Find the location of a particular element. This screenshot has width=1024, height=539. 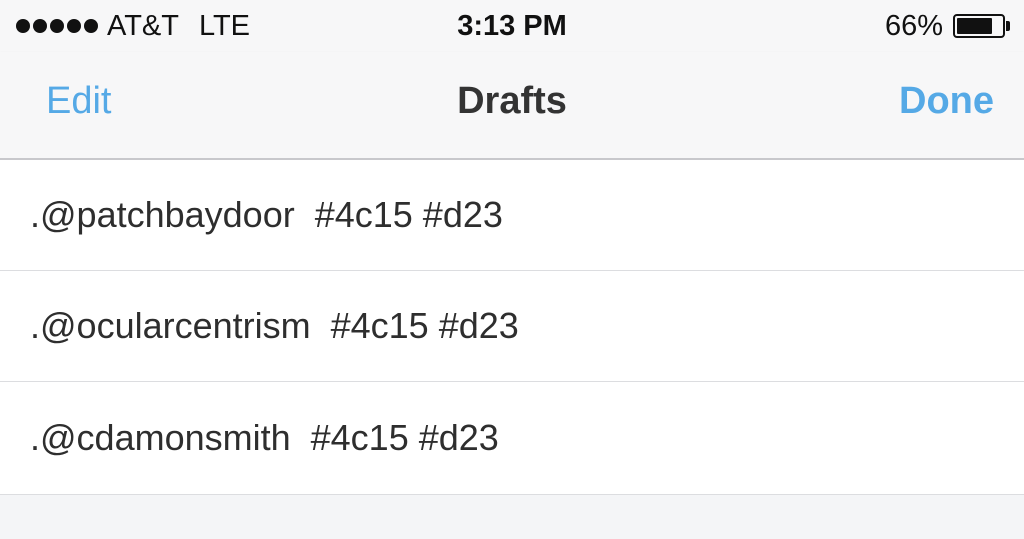

status-bar: AT&T LTE 3:13 PM 66% is located at coordinates (512, 26).